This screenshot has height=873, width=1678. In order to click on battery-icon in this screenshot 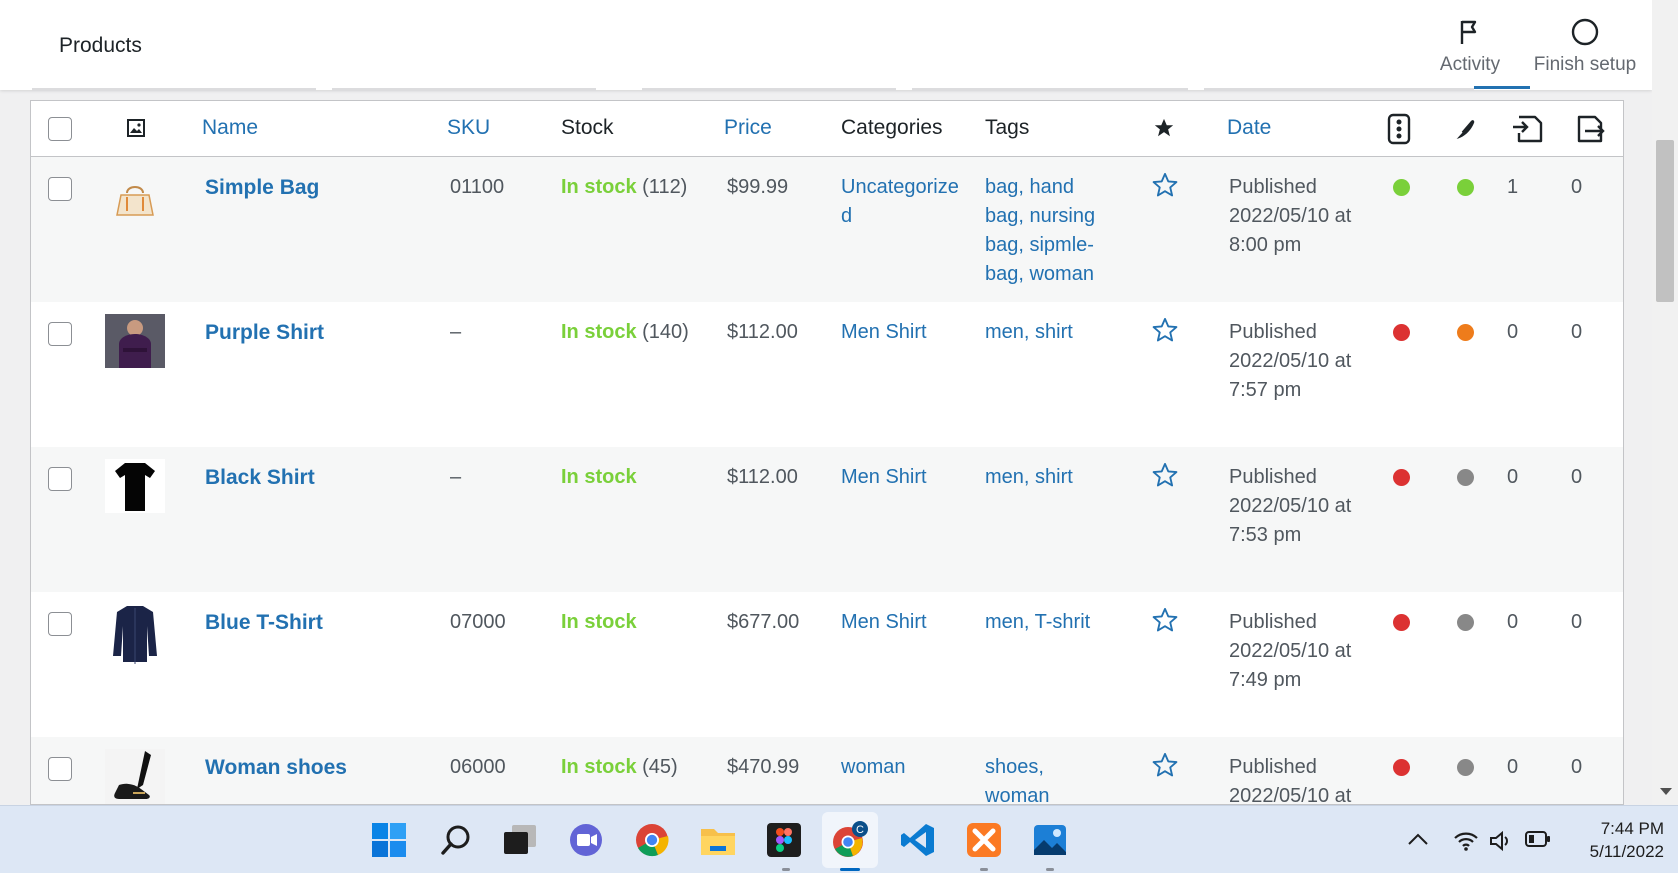, I will do `click(1538, 839)`.